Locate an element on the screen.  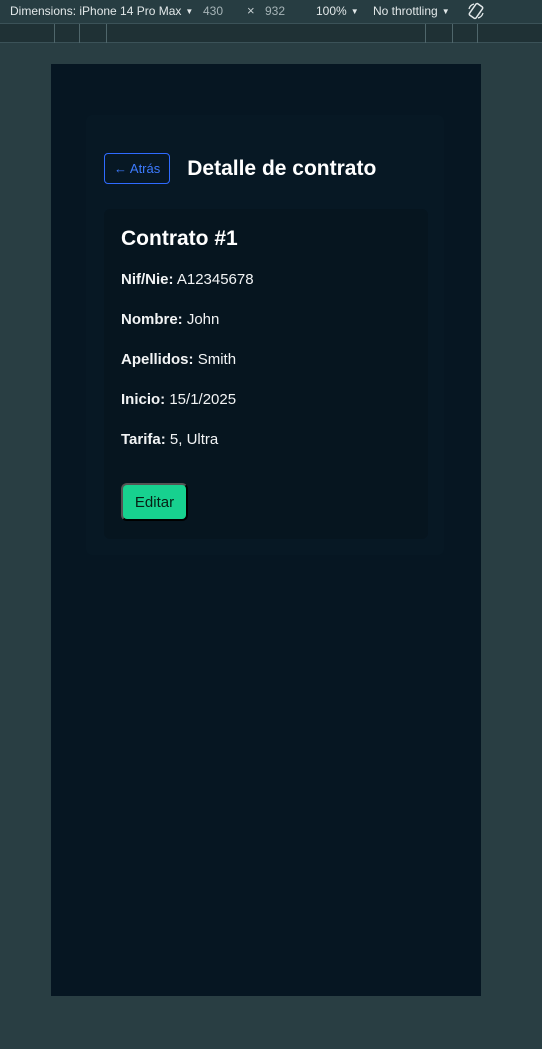
device-dimensions-dropdown: Dimensions: iPhone 14 Pro Max ▼ is located at coordinates (101, 11).